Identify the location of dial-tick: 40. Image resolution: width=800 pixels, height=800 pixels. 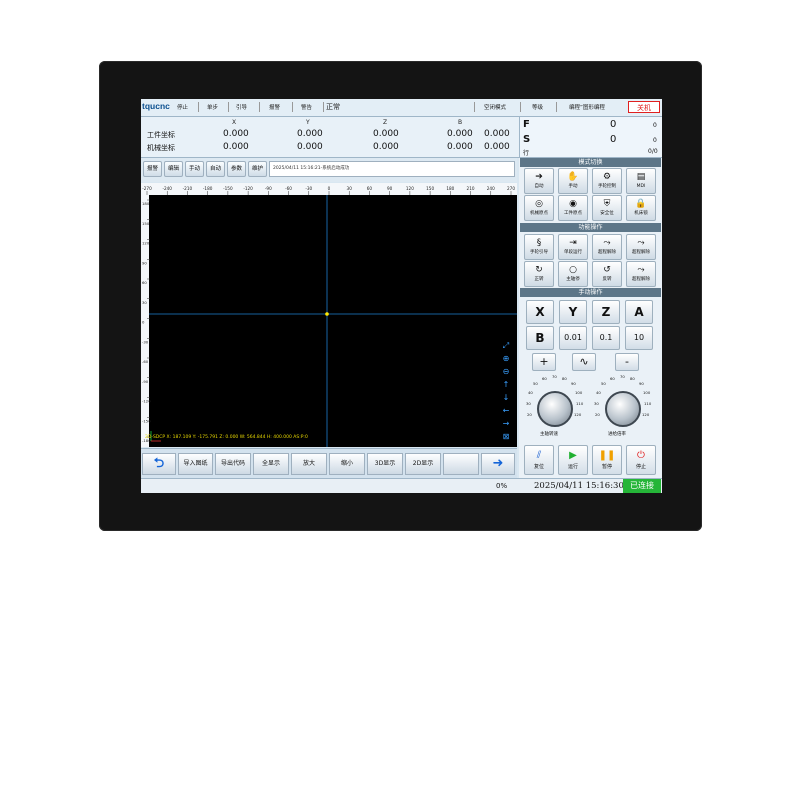
(598, 392).